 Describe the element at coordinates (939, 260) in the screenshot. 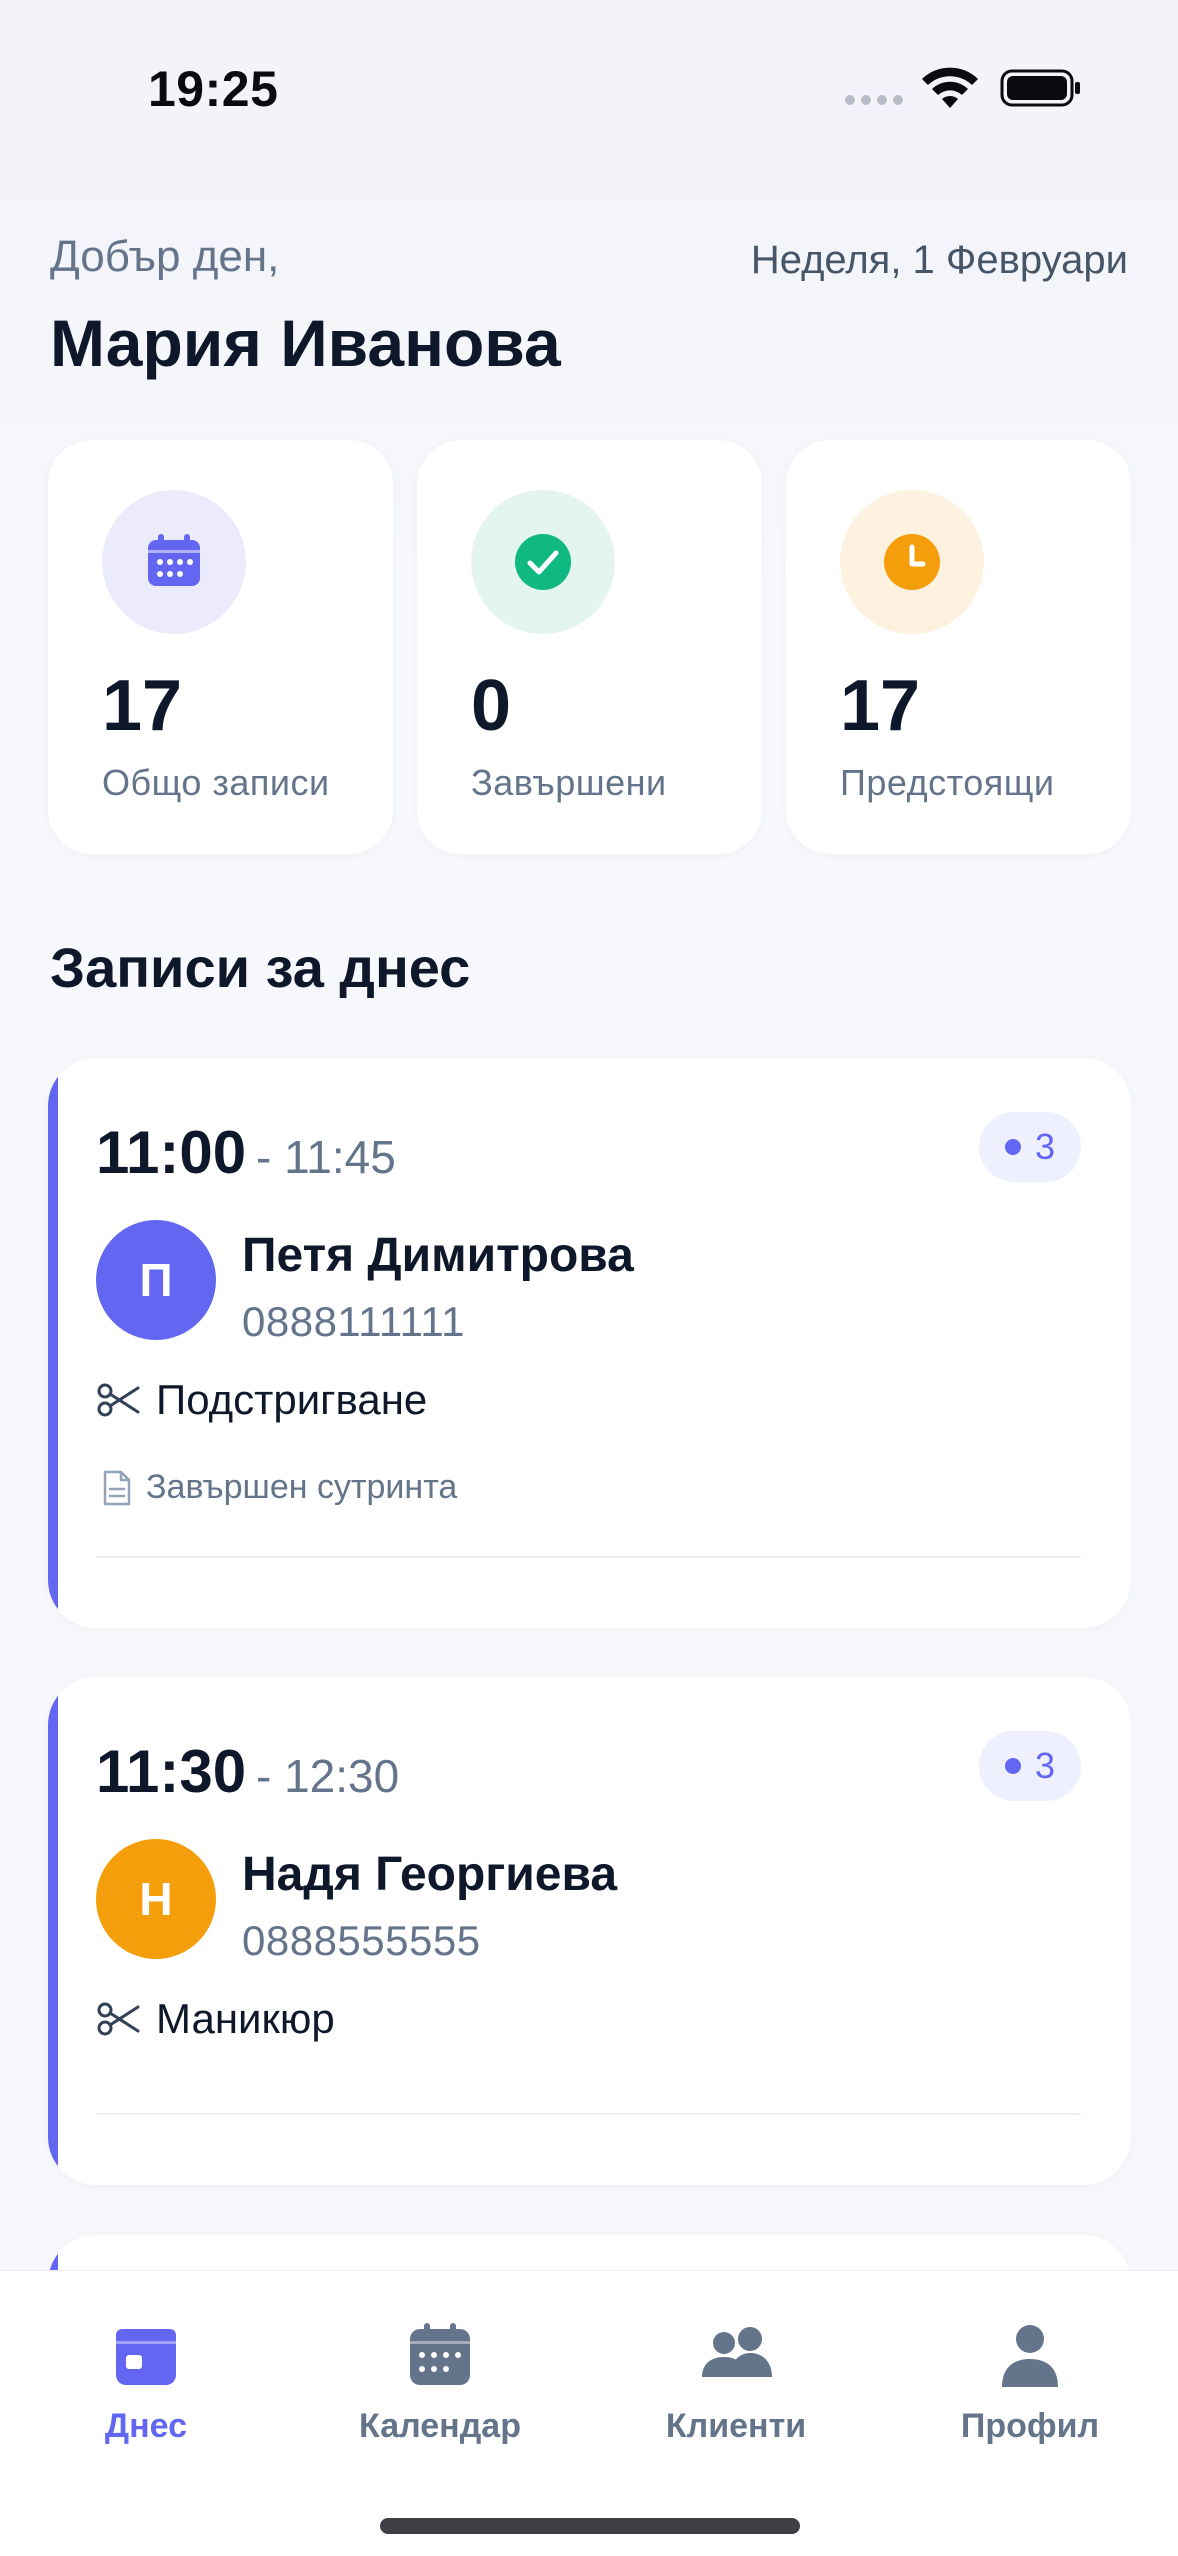

I see `current-date: Неделя, 1 Февруари` at that location.